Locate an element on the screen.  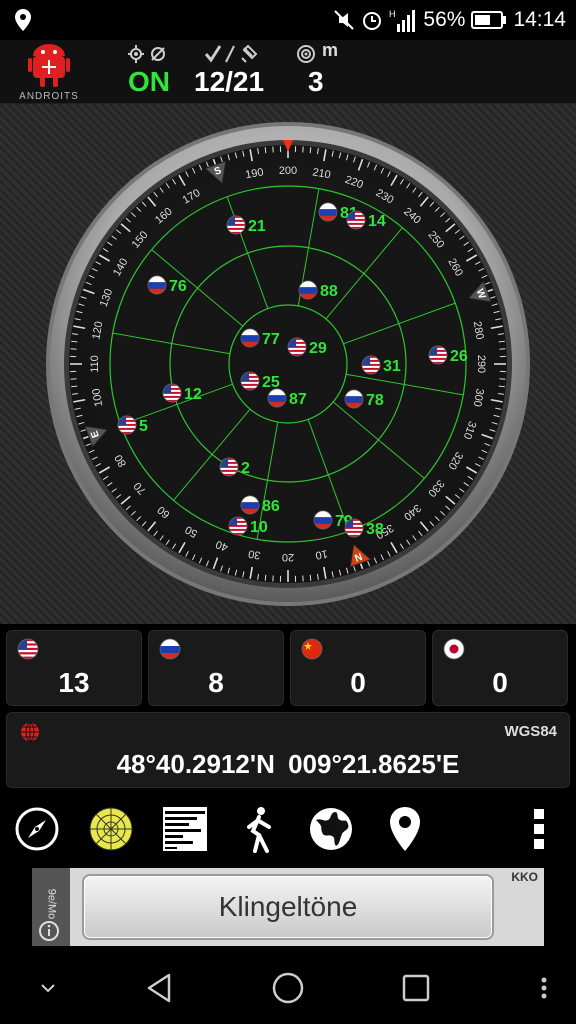
mute-icon is located at coordinates (344, 20).